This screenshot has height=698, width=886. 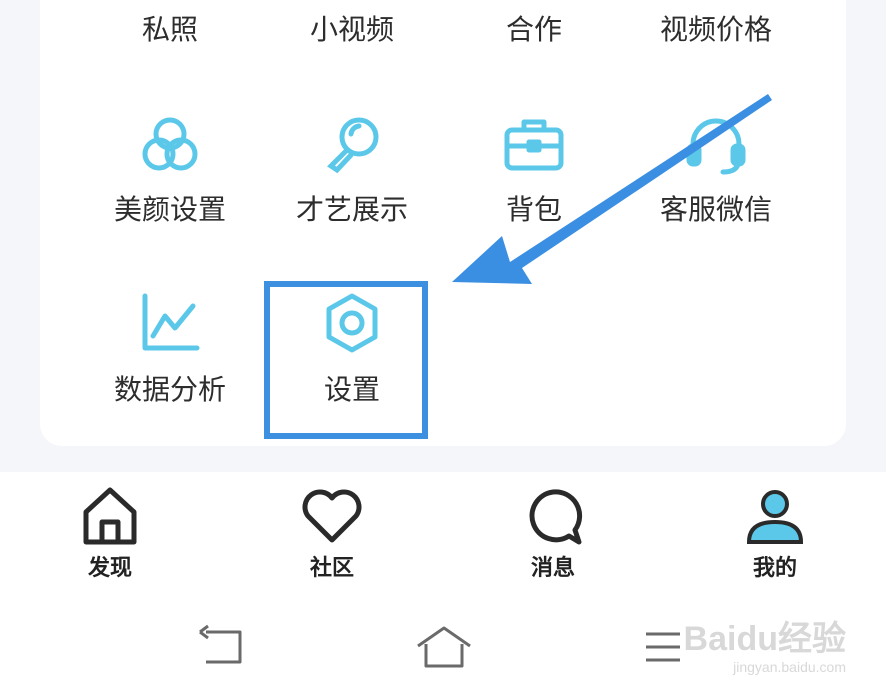 What do you see at coordinates (534, 145) in the screenshot?
I see `briefcase-icon` at bounding box center [534, 145].